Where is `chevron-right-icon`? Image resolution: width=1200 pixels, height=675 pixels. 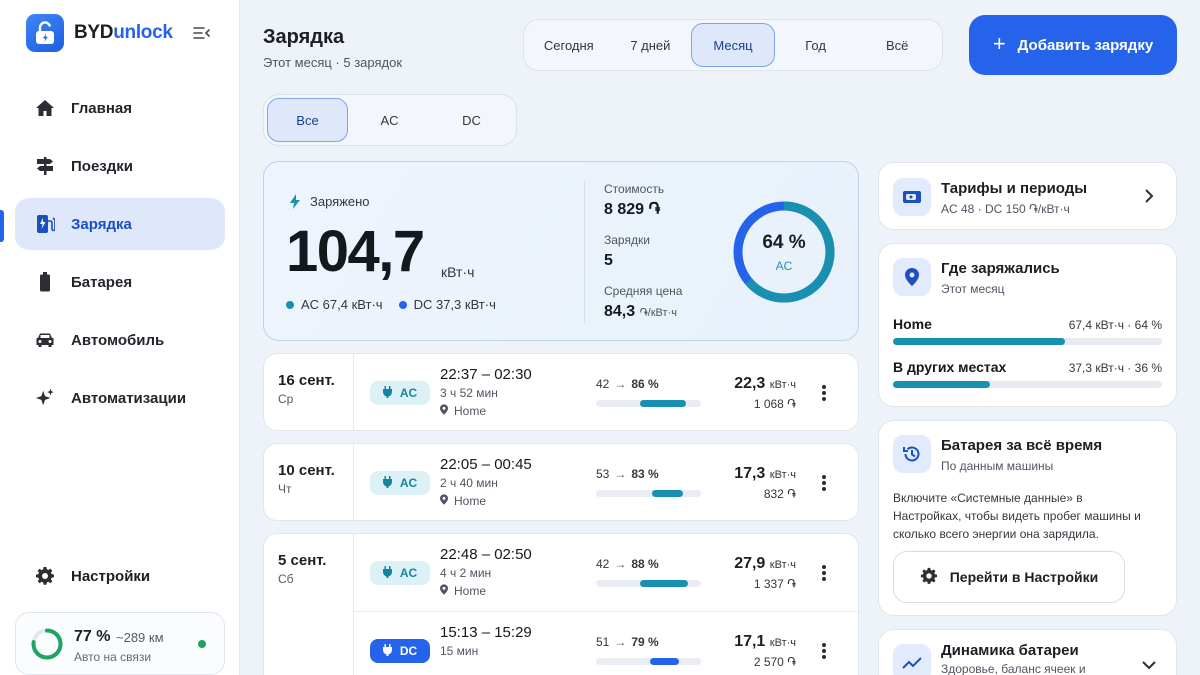
chevron-right-icon is located at coordinates (1149, 196).